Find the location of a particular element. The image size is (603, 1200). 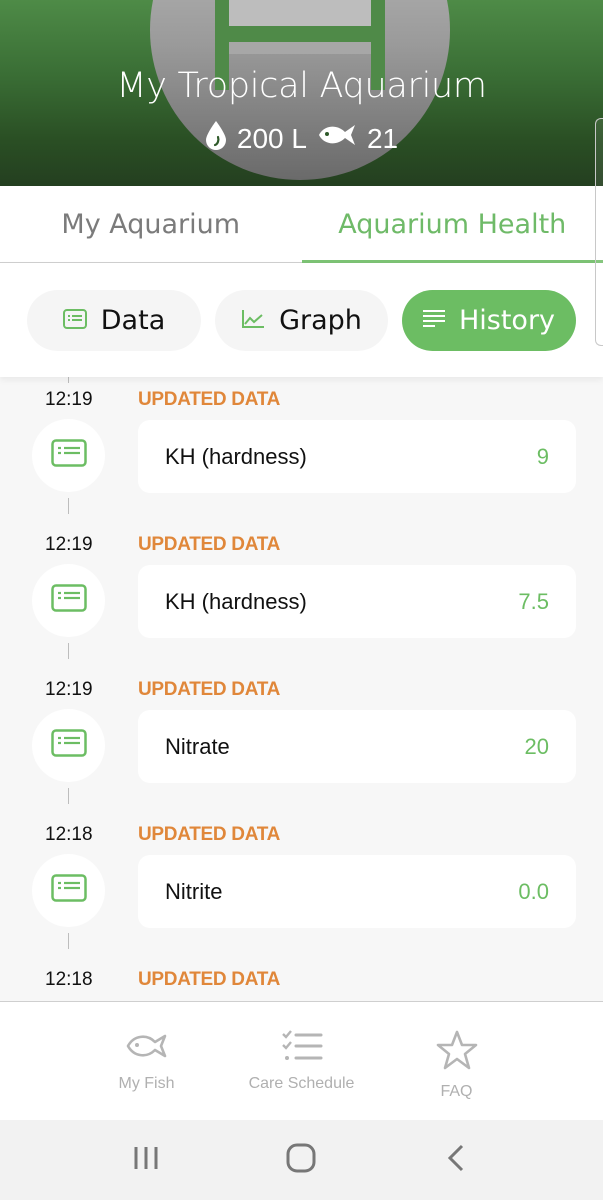

fish-count-value: 21 is located at coordinates (382, 138).